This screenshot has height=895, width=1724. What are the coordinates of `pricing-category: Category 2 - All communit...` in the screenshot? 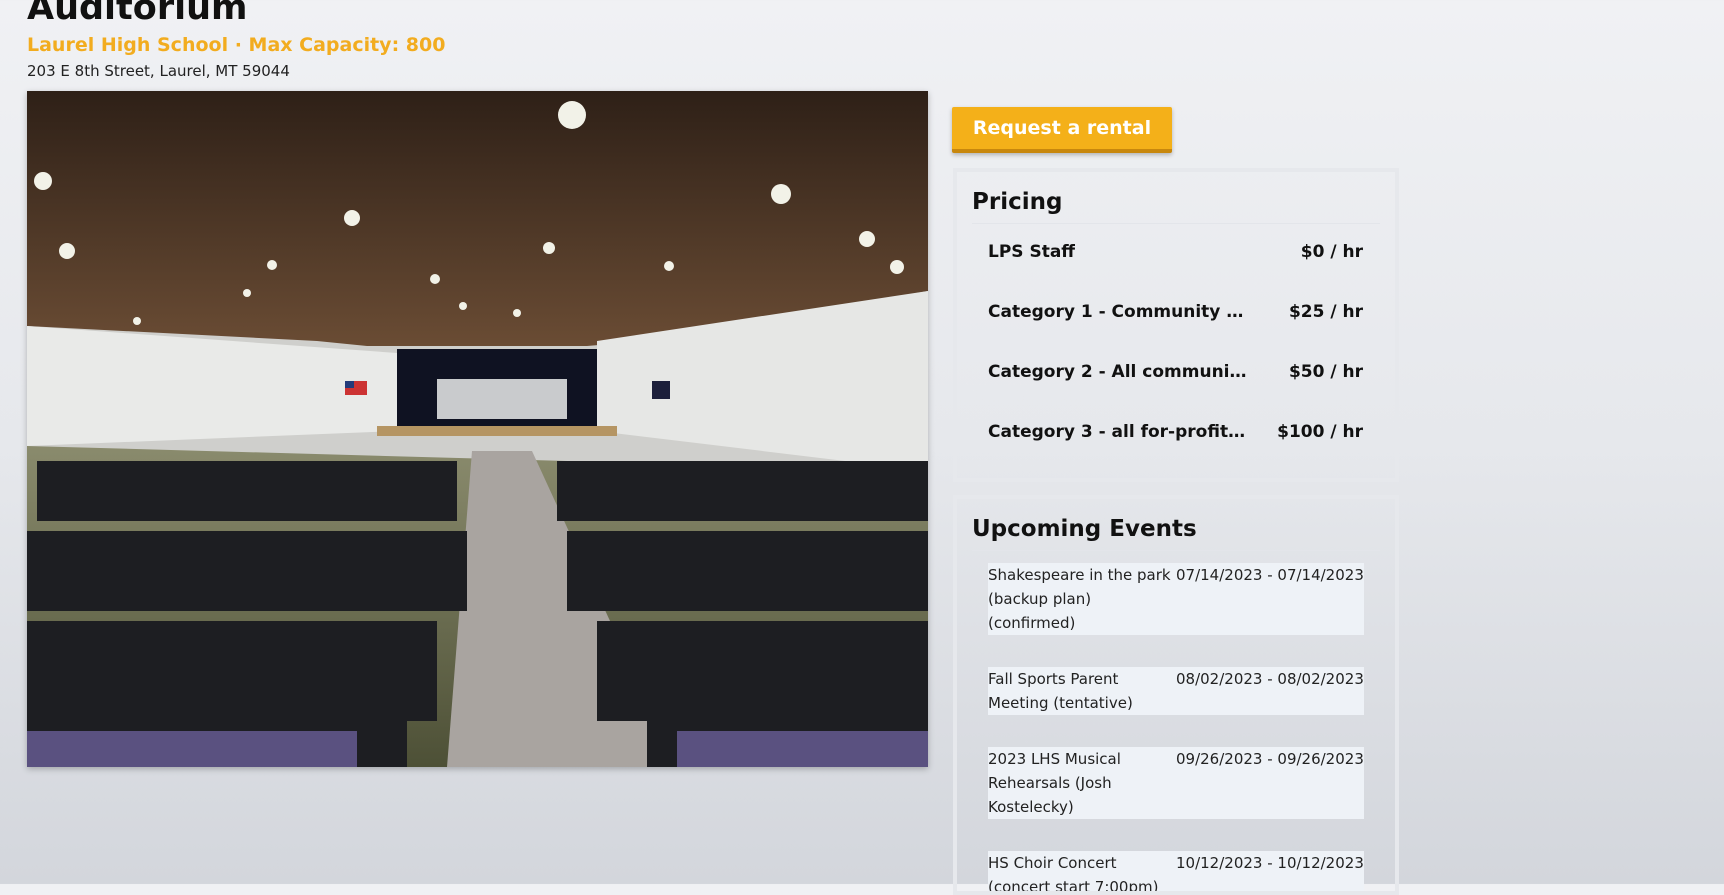 It's located at (1118, 372).